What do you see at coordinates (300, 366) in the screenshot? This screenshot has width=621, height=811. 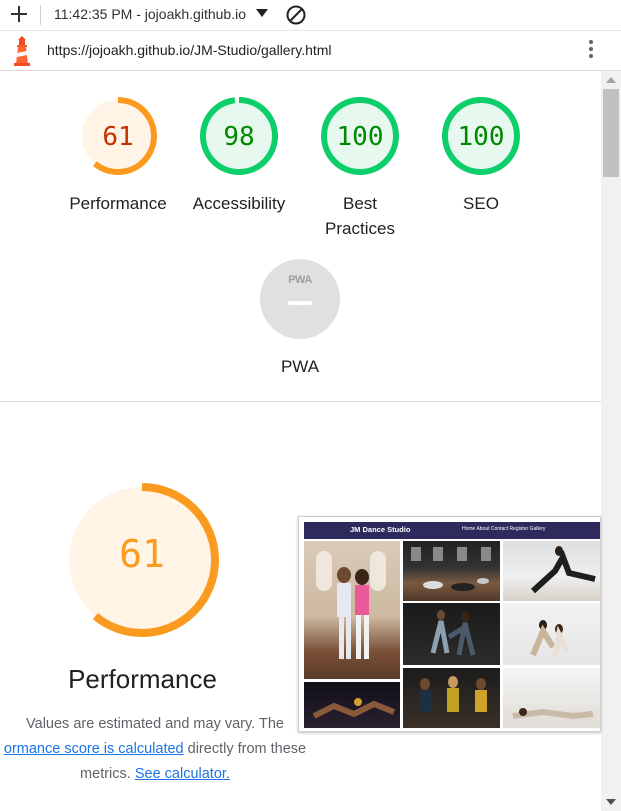 I see `gauge-label: PWA` at bounding box center [300, 366].